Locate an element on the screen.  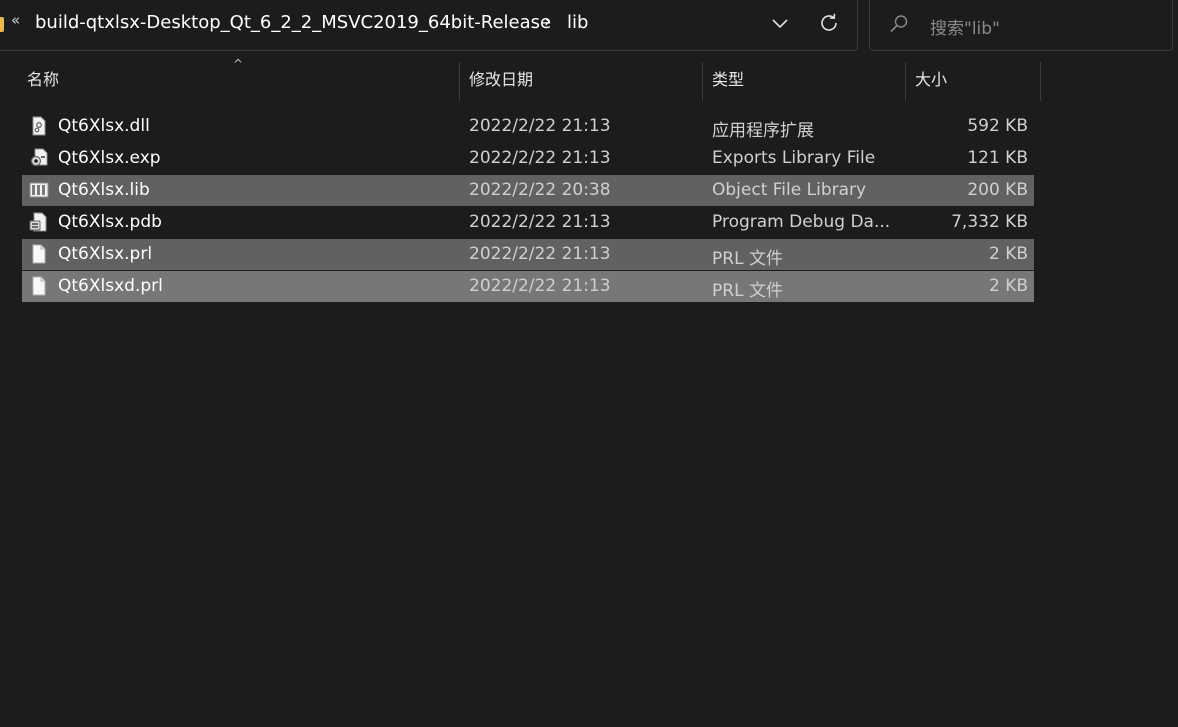
file-row: Qt6Xlsxd.prl 2022/2/22 21:13 PRL 文件 2 KB is located at coordinates (528, 286).